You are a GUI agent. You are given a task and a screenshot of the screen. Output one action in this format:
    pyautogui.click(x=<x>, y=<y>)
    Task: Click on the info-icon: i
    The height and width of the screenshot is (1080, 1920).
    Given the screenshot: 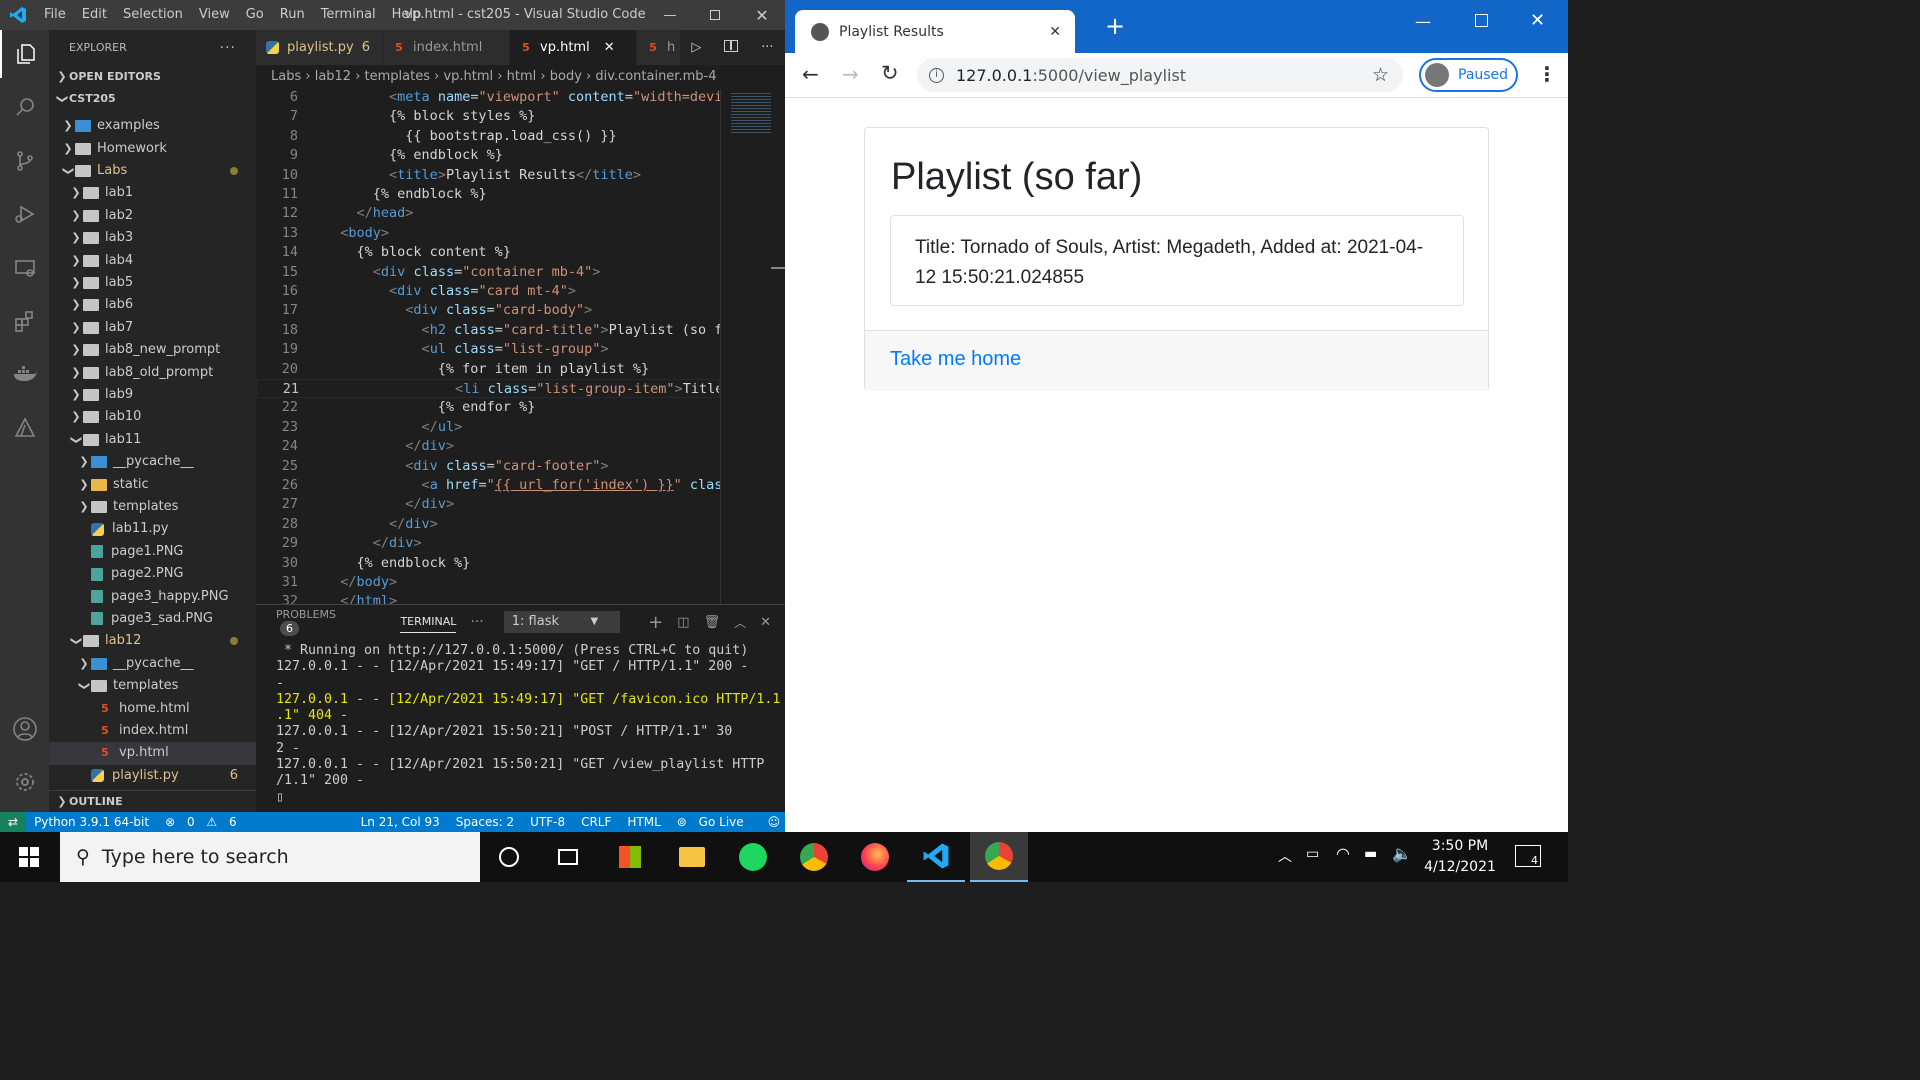 What is the action you would take?
    pyautogui.click(x=936, y=75)
    